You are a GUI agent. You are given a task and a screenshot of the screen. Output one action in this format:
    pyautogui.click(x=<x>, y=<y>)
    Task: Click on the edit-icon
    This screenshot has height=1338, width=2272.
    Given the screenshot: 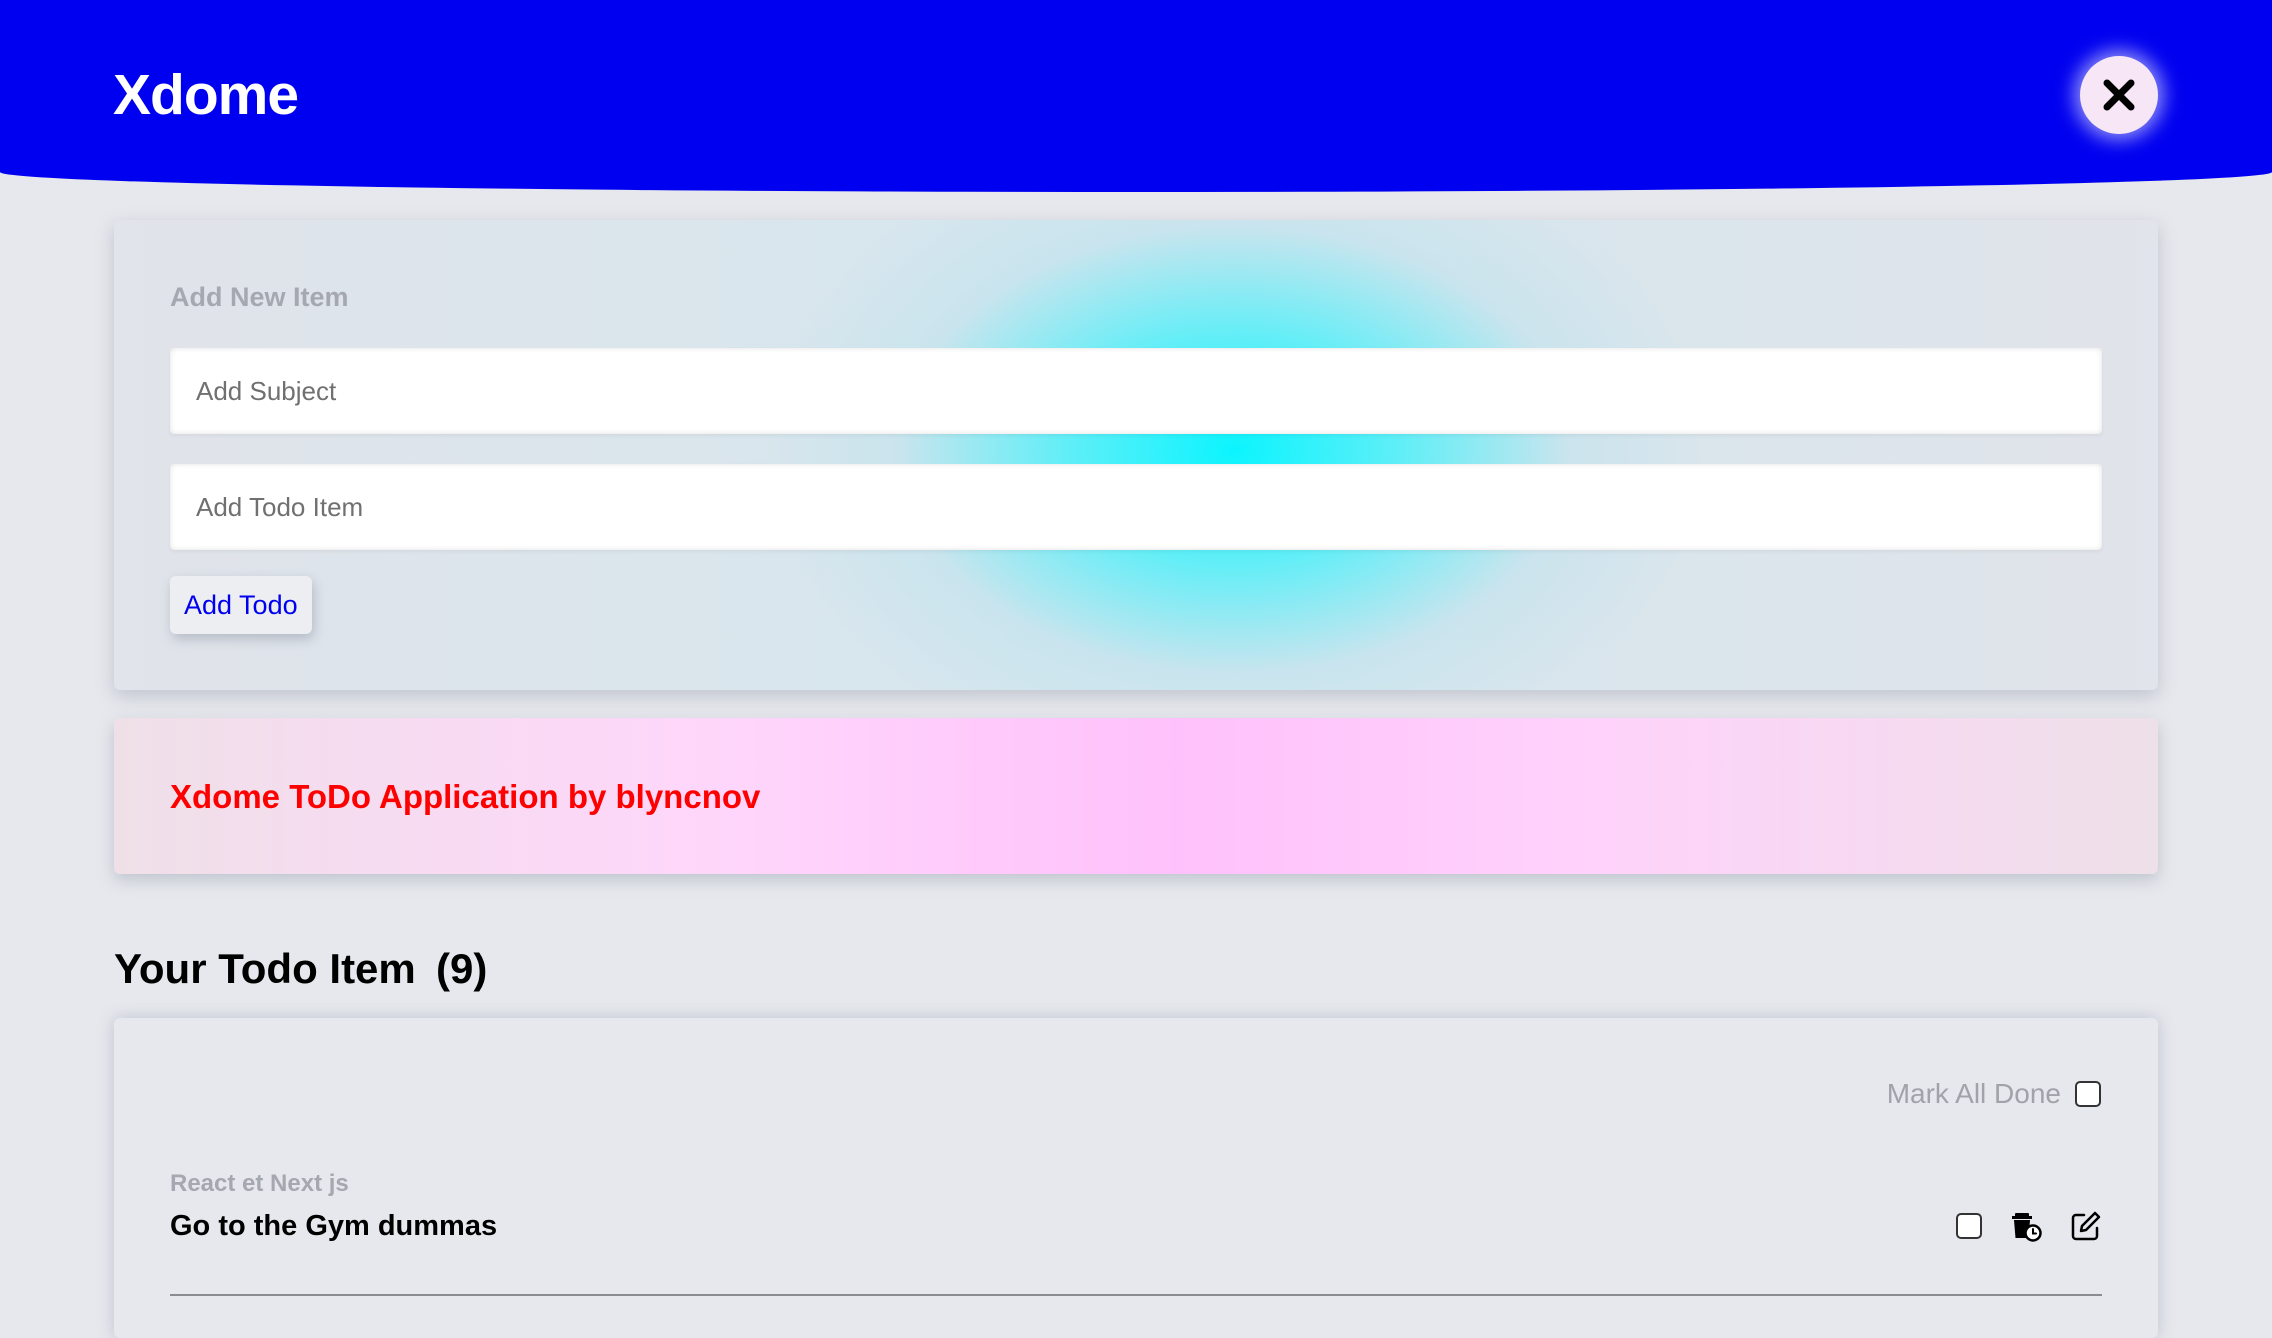 What is the action you would take?
    pyautogui.click(x=2086, y=1226)
    